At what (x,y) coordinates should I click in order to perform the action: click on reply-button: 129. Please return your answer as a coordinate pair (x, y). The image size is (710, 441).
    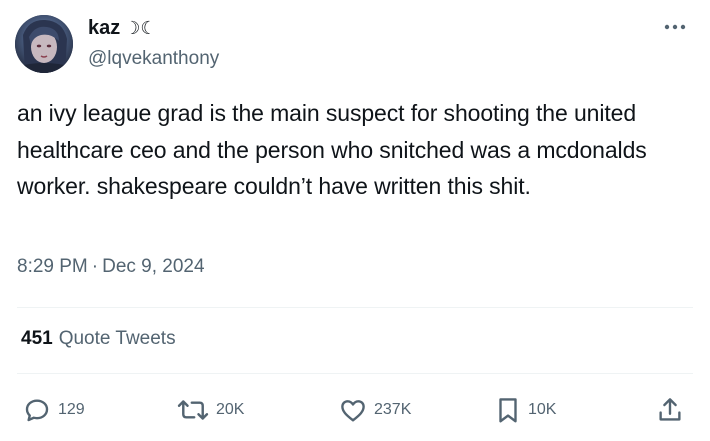
    Looking at the image, I should click on (53, 410).